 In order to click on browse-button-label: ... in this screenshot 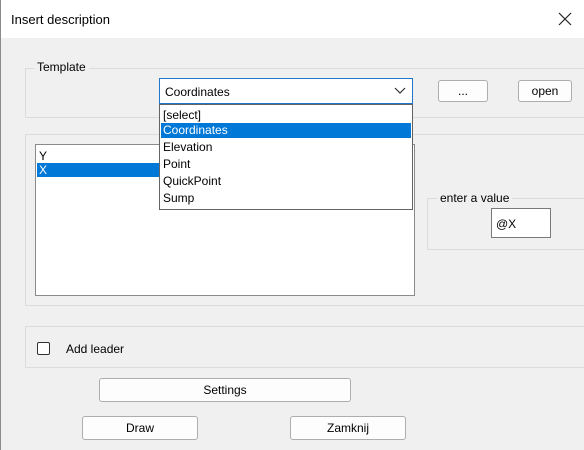, I will do `click(462, 91)`.